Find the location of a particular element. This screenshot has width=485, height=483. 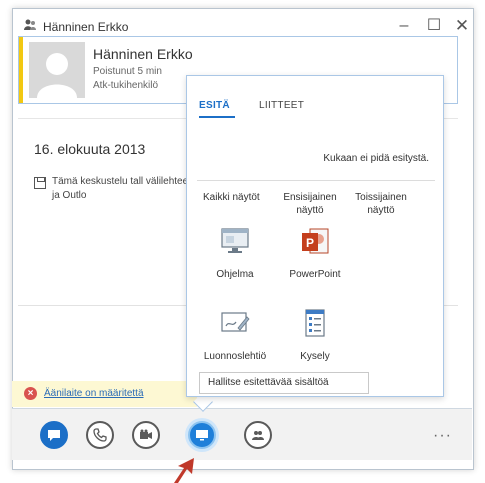

whiteboard-icon is located at coordinates (235, 322).